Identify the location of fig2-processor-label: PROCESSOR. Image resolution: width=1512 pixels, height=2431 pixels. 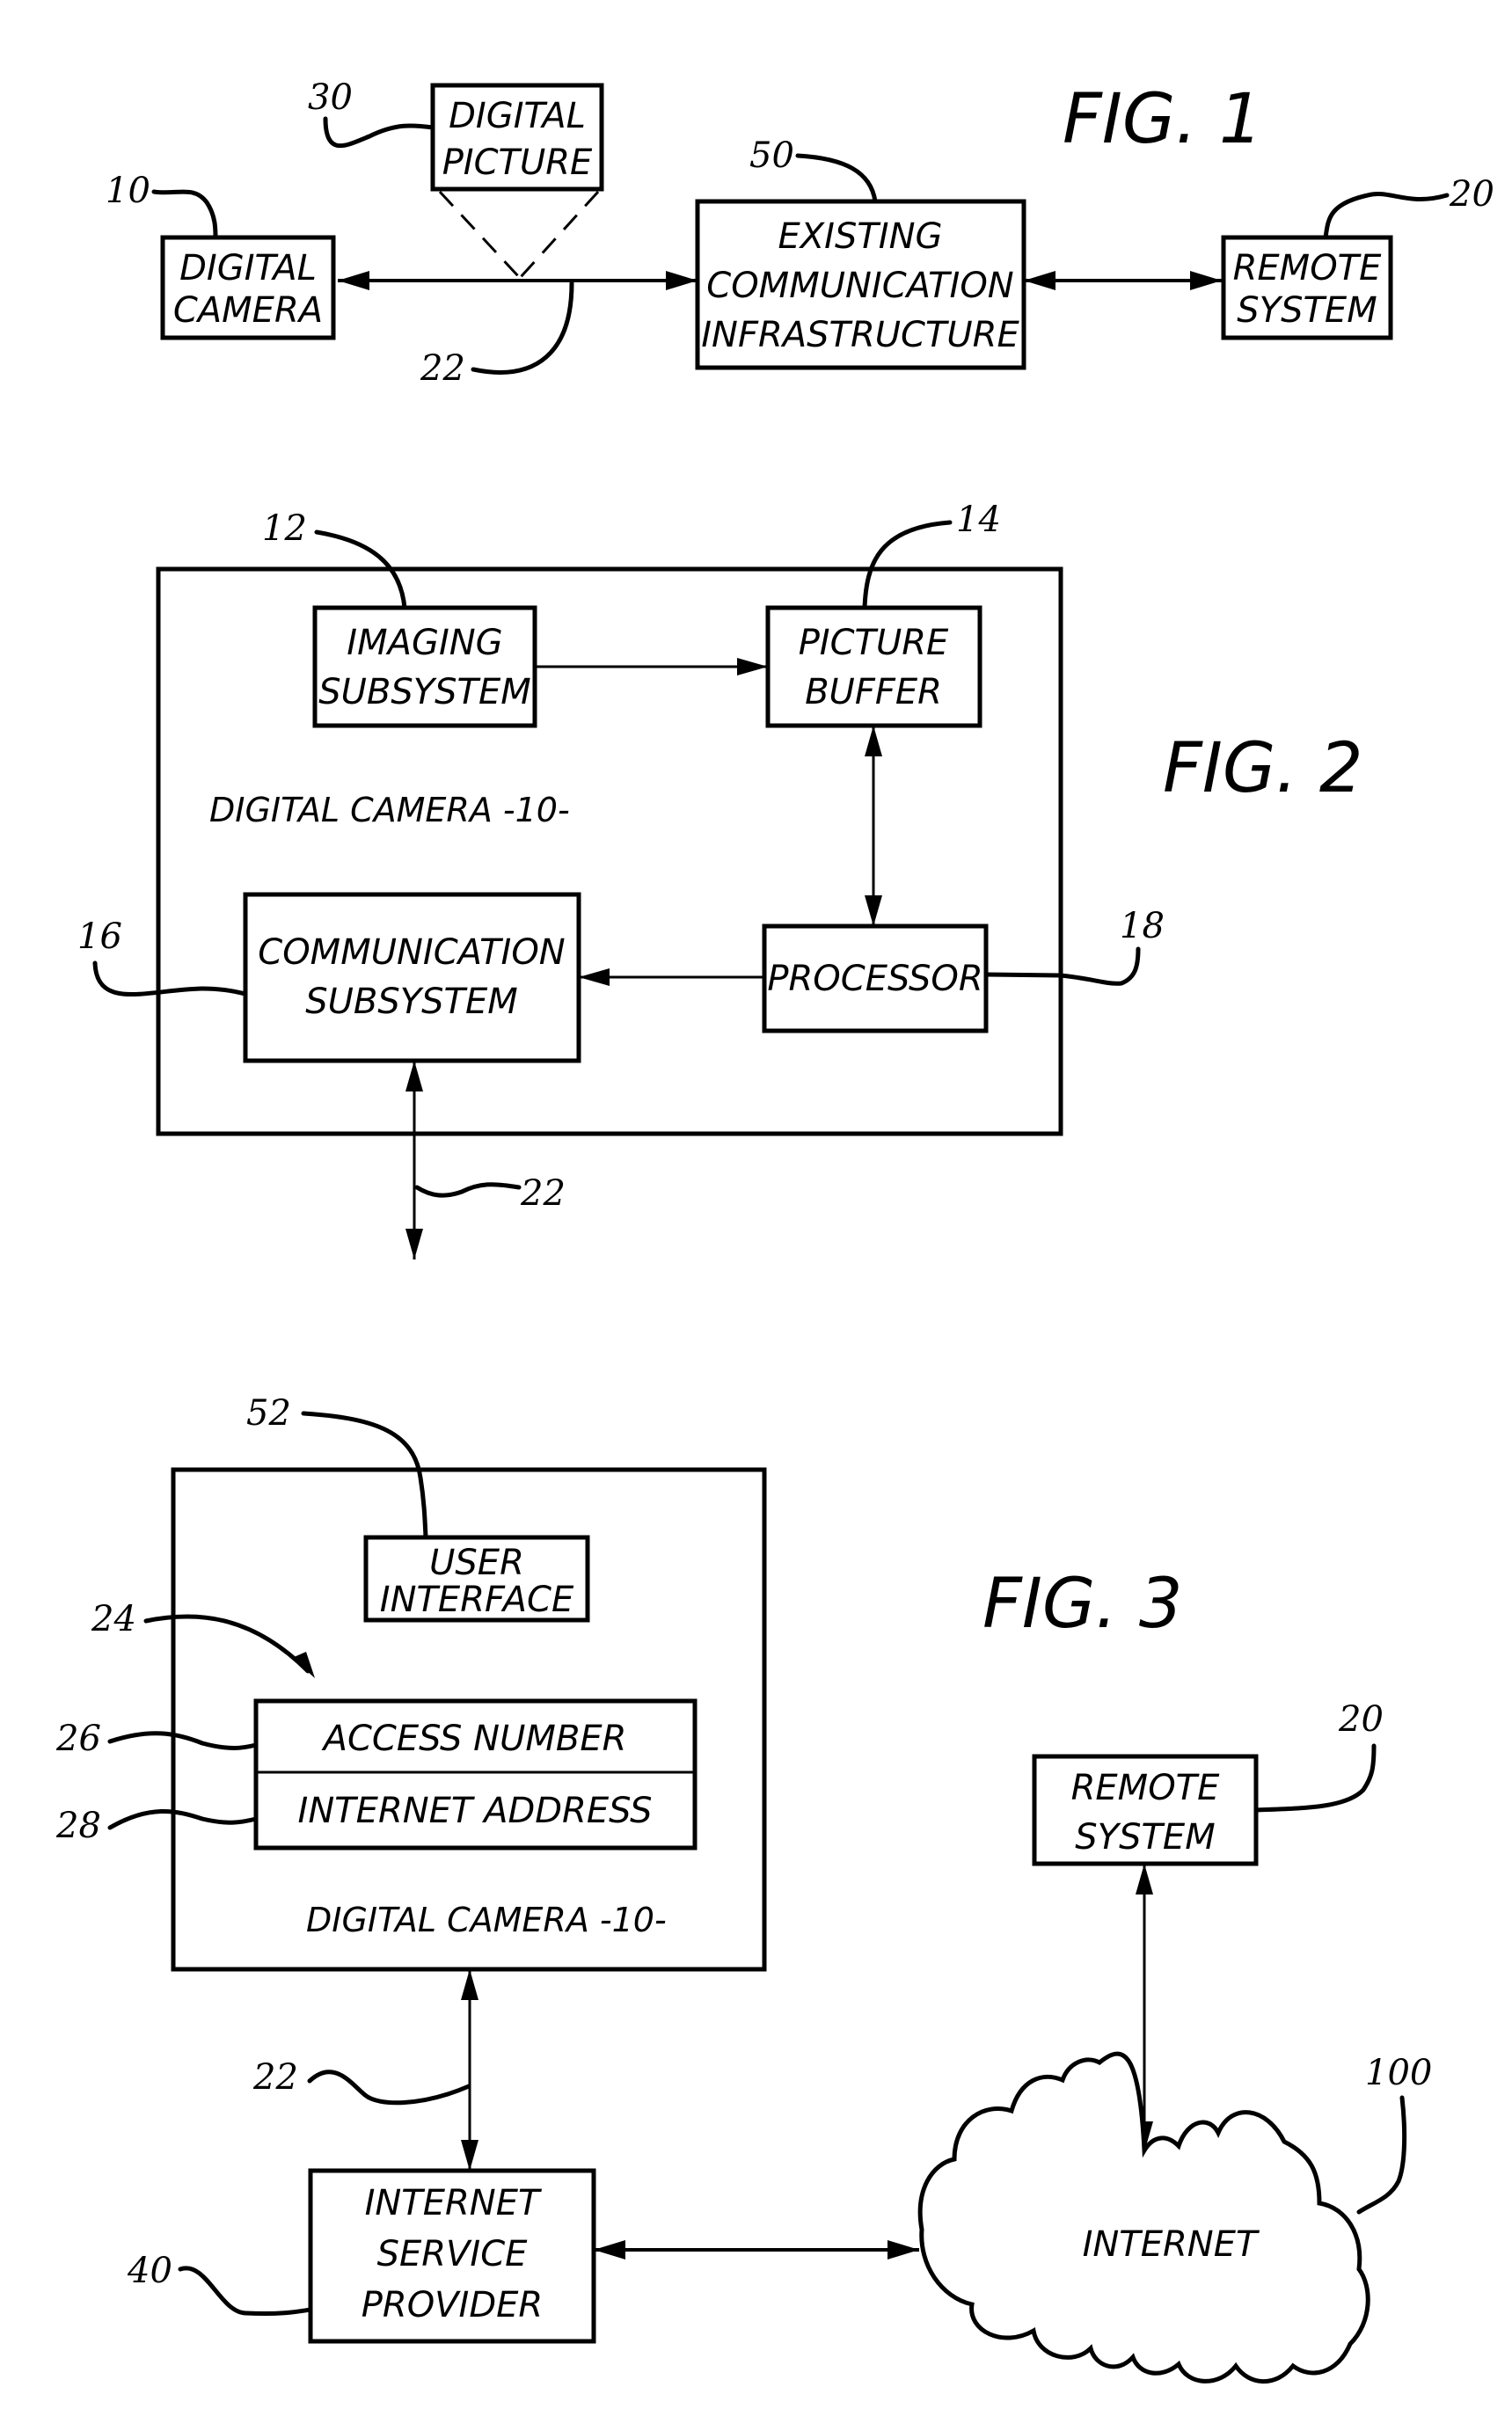
(874, 979).